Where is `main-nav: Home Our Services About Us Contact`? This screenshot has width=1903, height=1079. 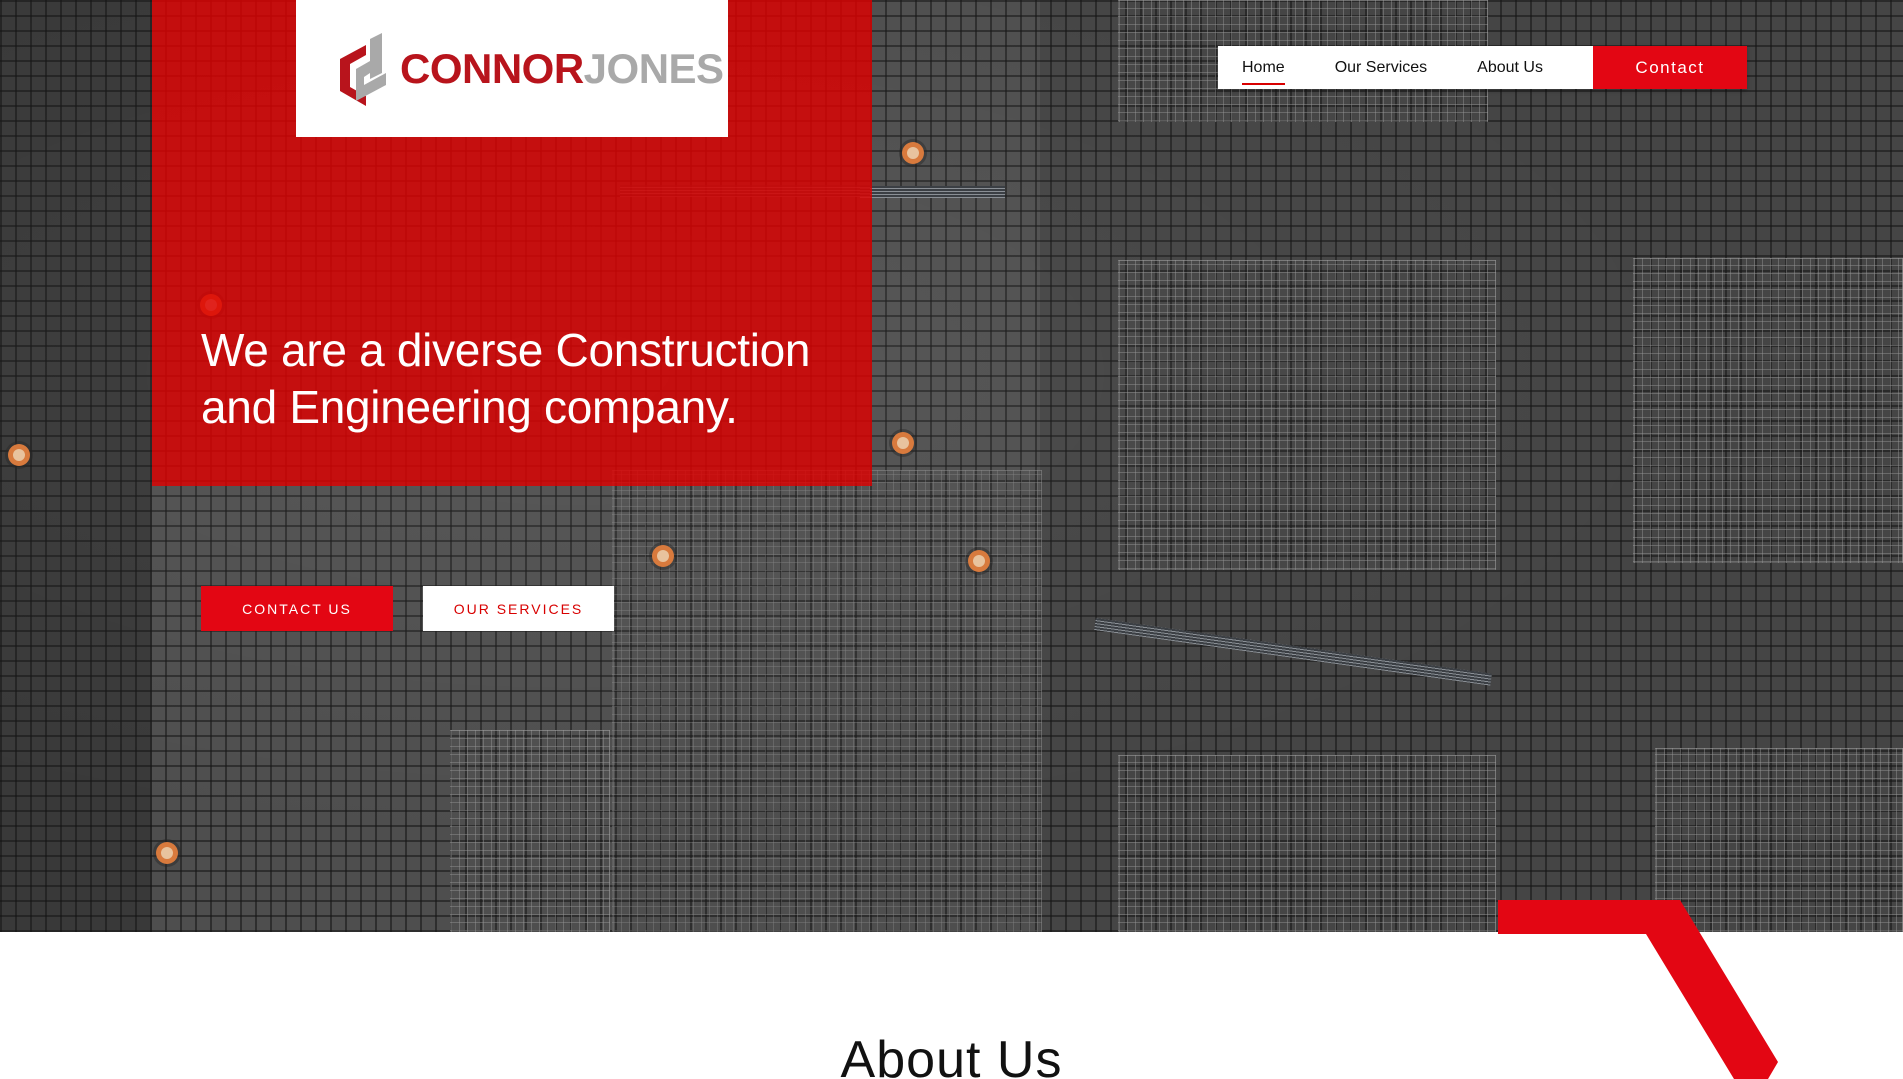 main-nav: Home Our Services About Us Contact is located at coordinates (1482, 67).